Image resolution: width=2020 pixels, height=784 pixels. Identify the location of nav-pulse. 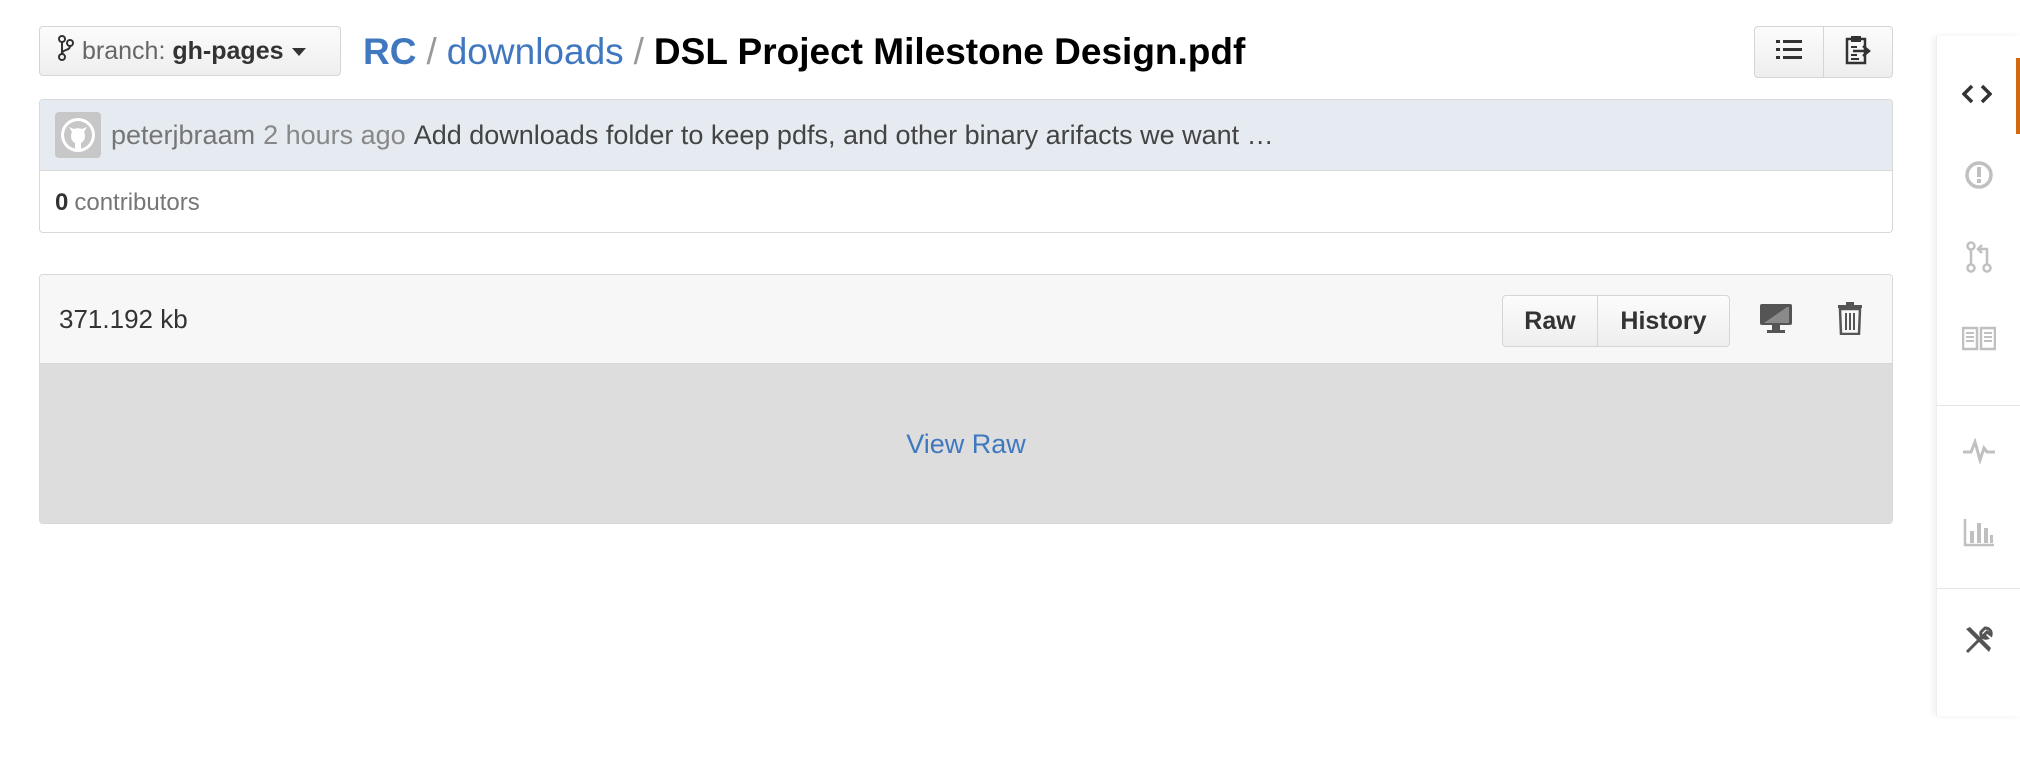
(1978, 453).